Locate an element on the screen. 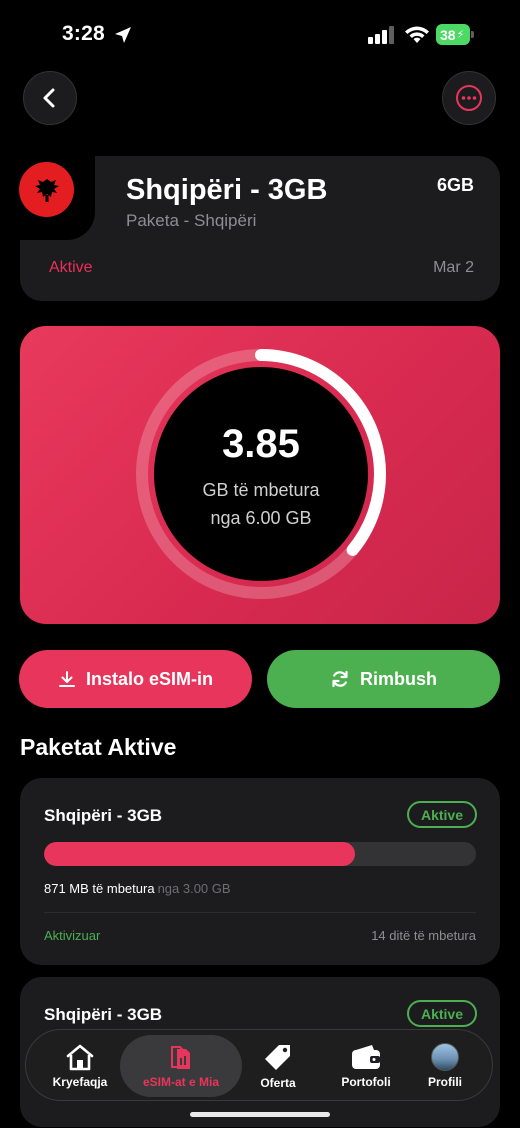  data-total-label: nga 6.00 GB is located at coordinates (261, 518).